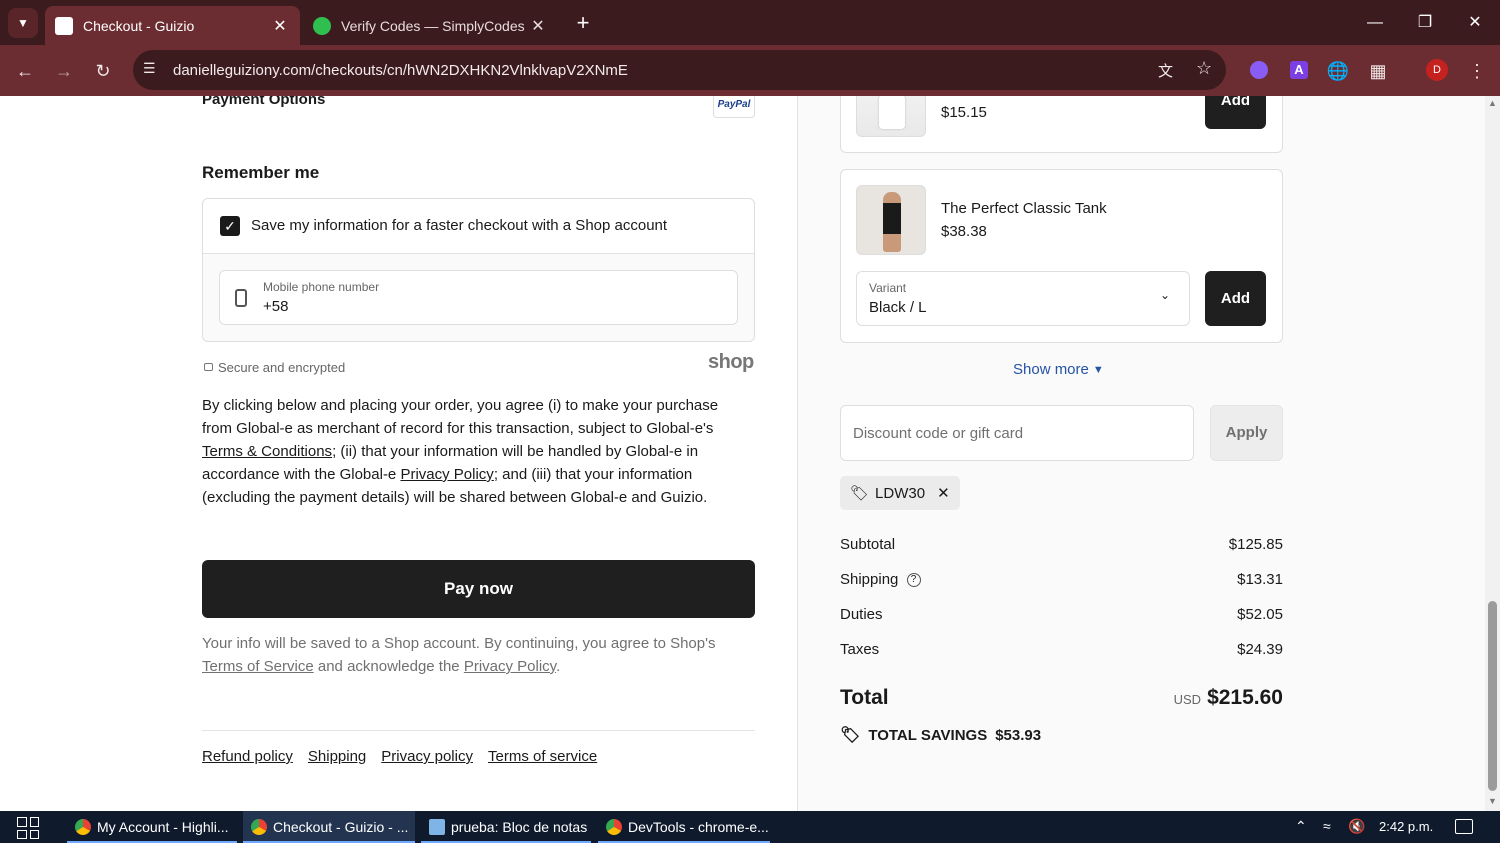  Describe the element at coordinates (1061, 579) in the screenshot. I see `summary-row-shipping: Shipping ? $13.31` at that location.